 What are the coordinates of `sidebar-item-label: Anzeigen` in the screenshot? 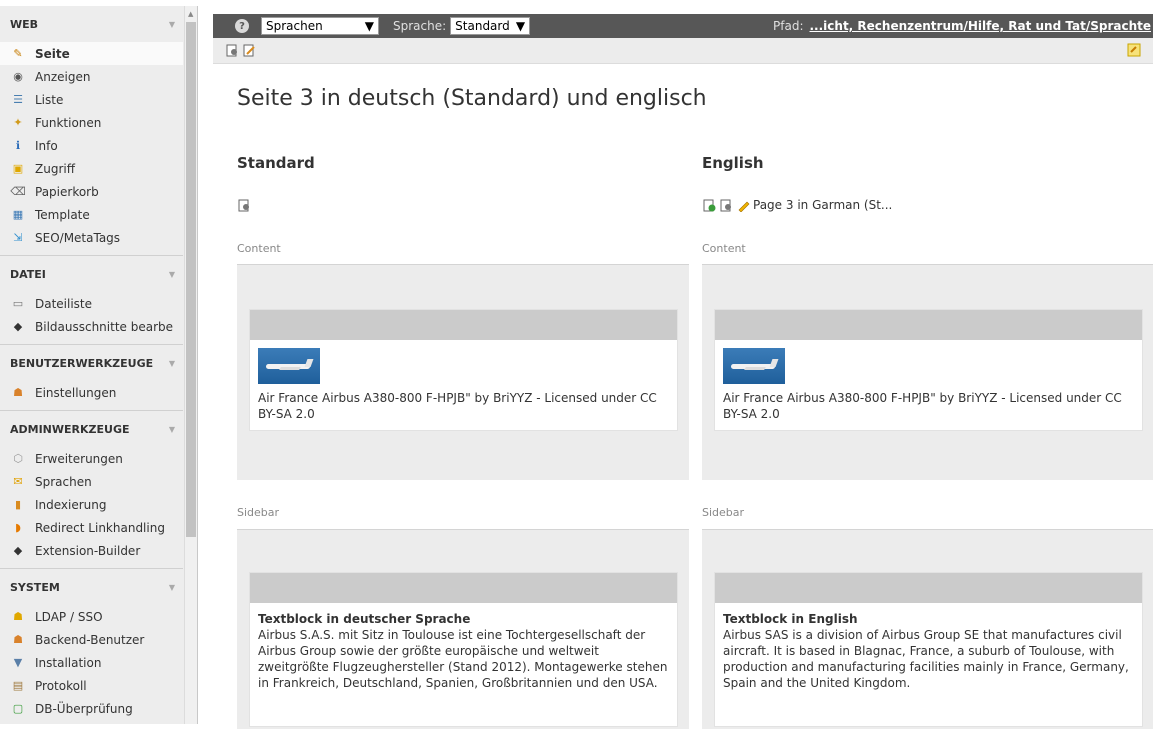 It's located at (63, 76).